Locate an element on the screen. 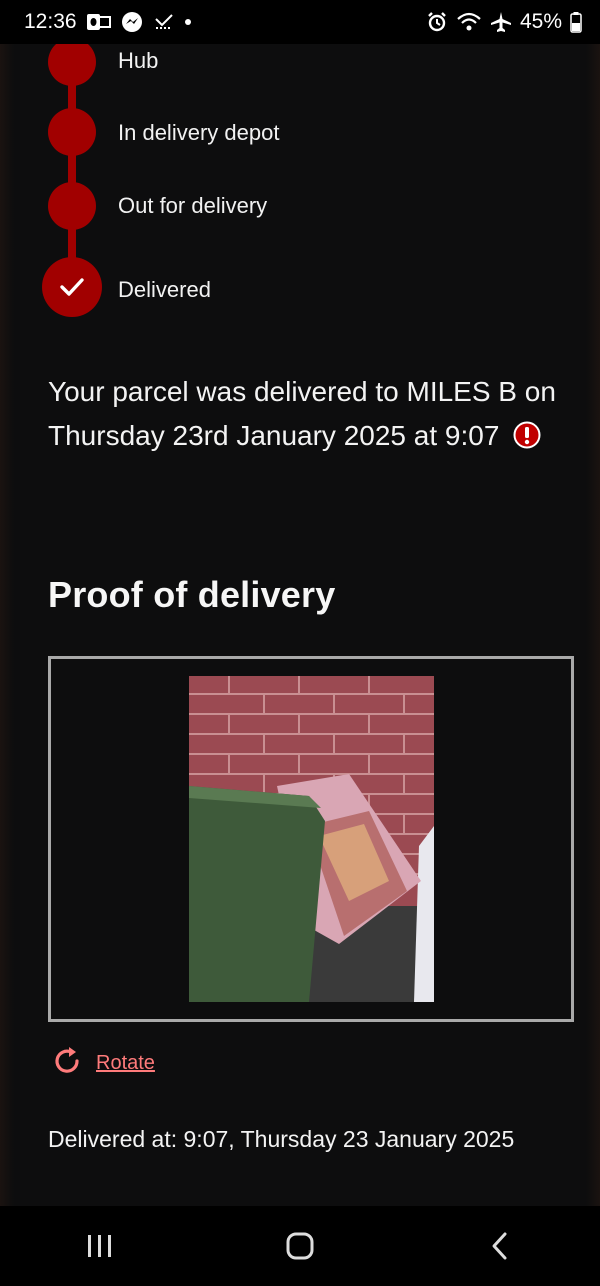 Image resolution: width=600 pixels, height=1286 pixels. battery-percent: 45% is located at coordinates (540, 21).